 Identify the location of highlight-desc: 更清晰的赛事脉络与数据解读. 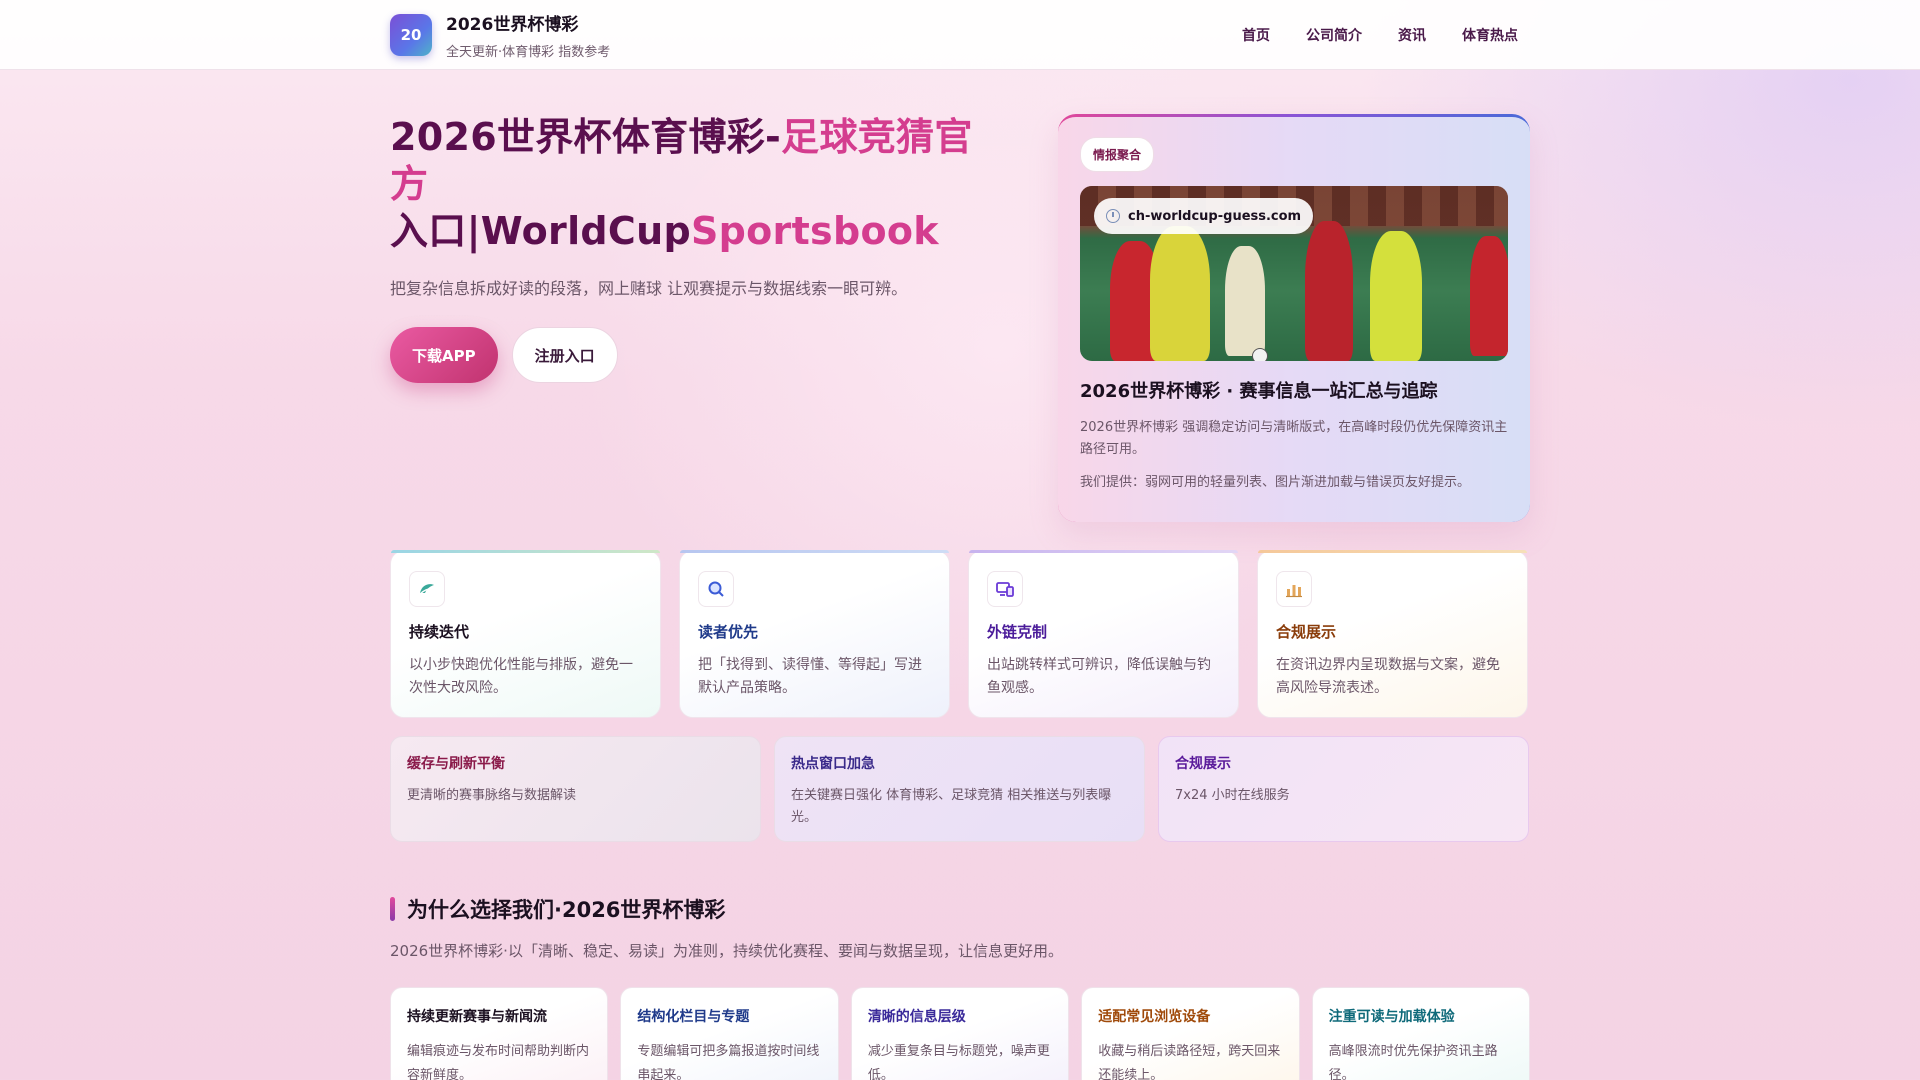
(492, 795).